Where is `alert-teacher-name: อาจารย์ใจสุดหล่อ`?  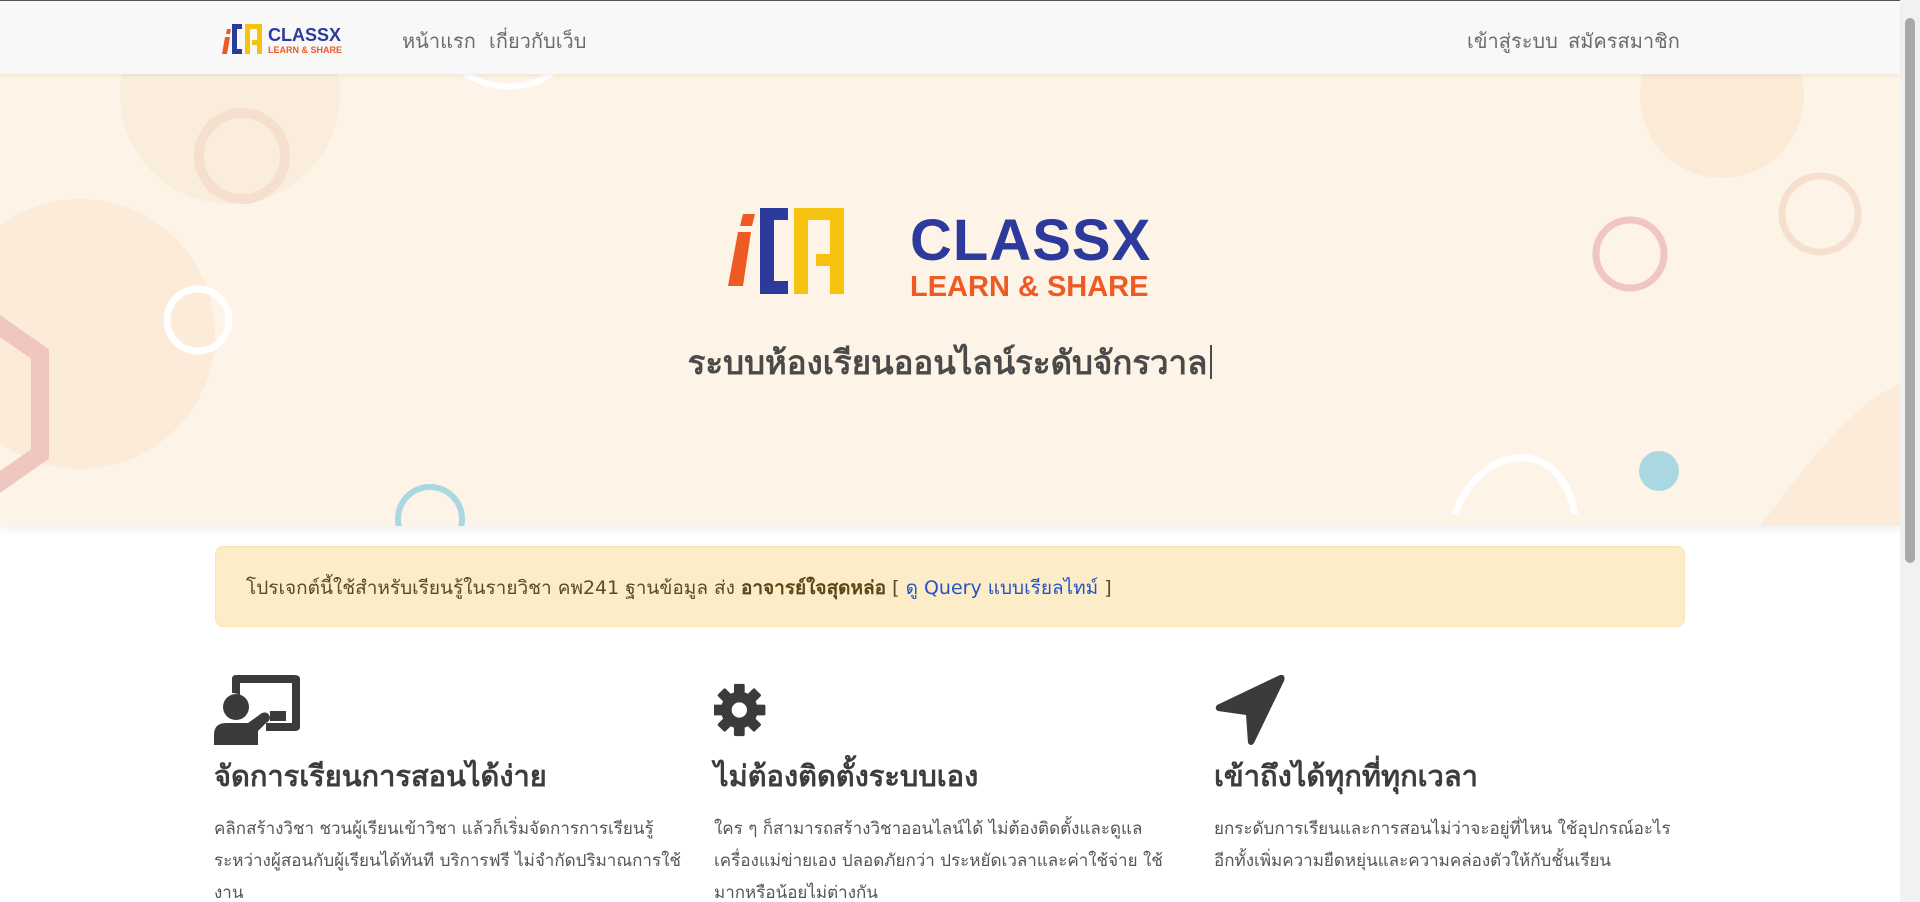
alert-teacher-name: อาจารย์ใจสุดหล่อ is located at coordinates (813, 588).